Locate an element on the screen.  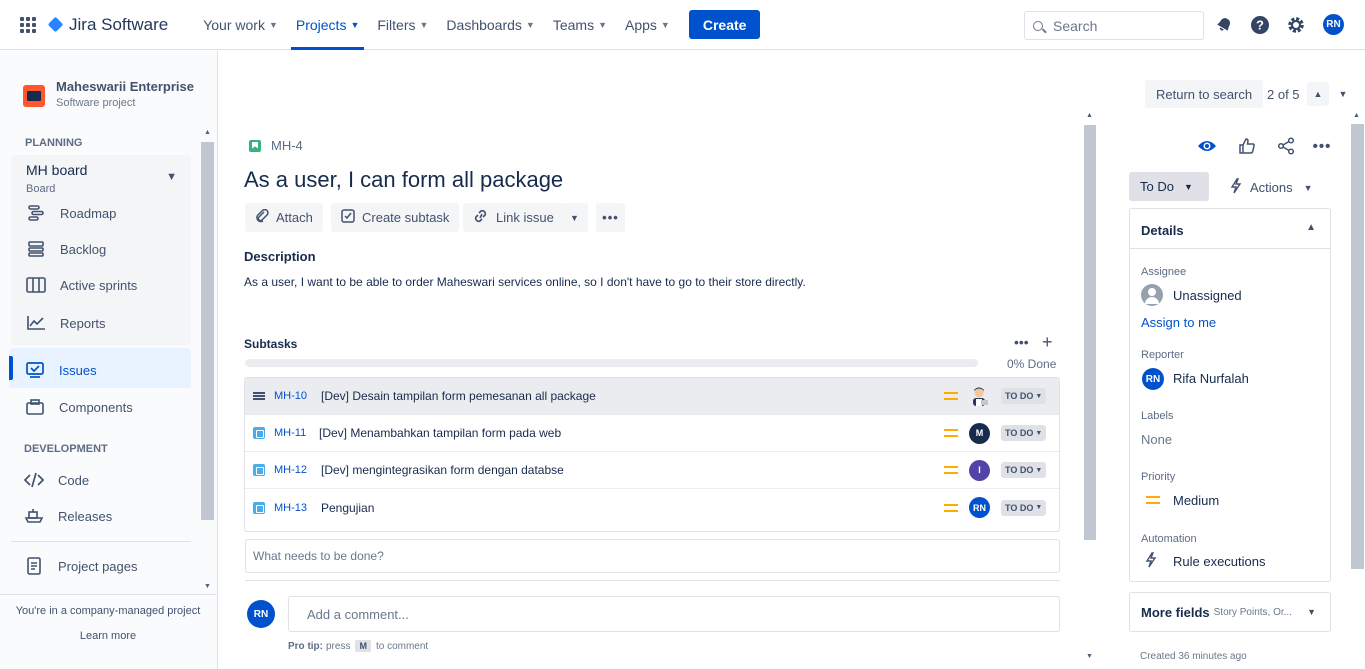
link-issue-button: Link issue is located at coordinates (513, 217).